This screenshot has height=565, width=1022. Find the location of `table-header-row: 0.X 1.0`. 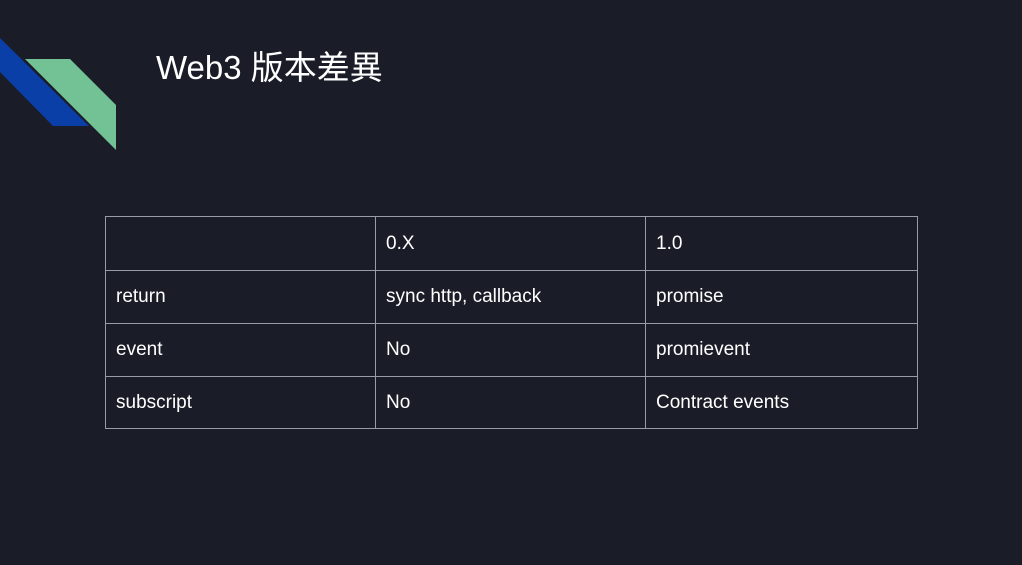

table-header-row: 0.X 1.0 is located at coordinates (511, 243).